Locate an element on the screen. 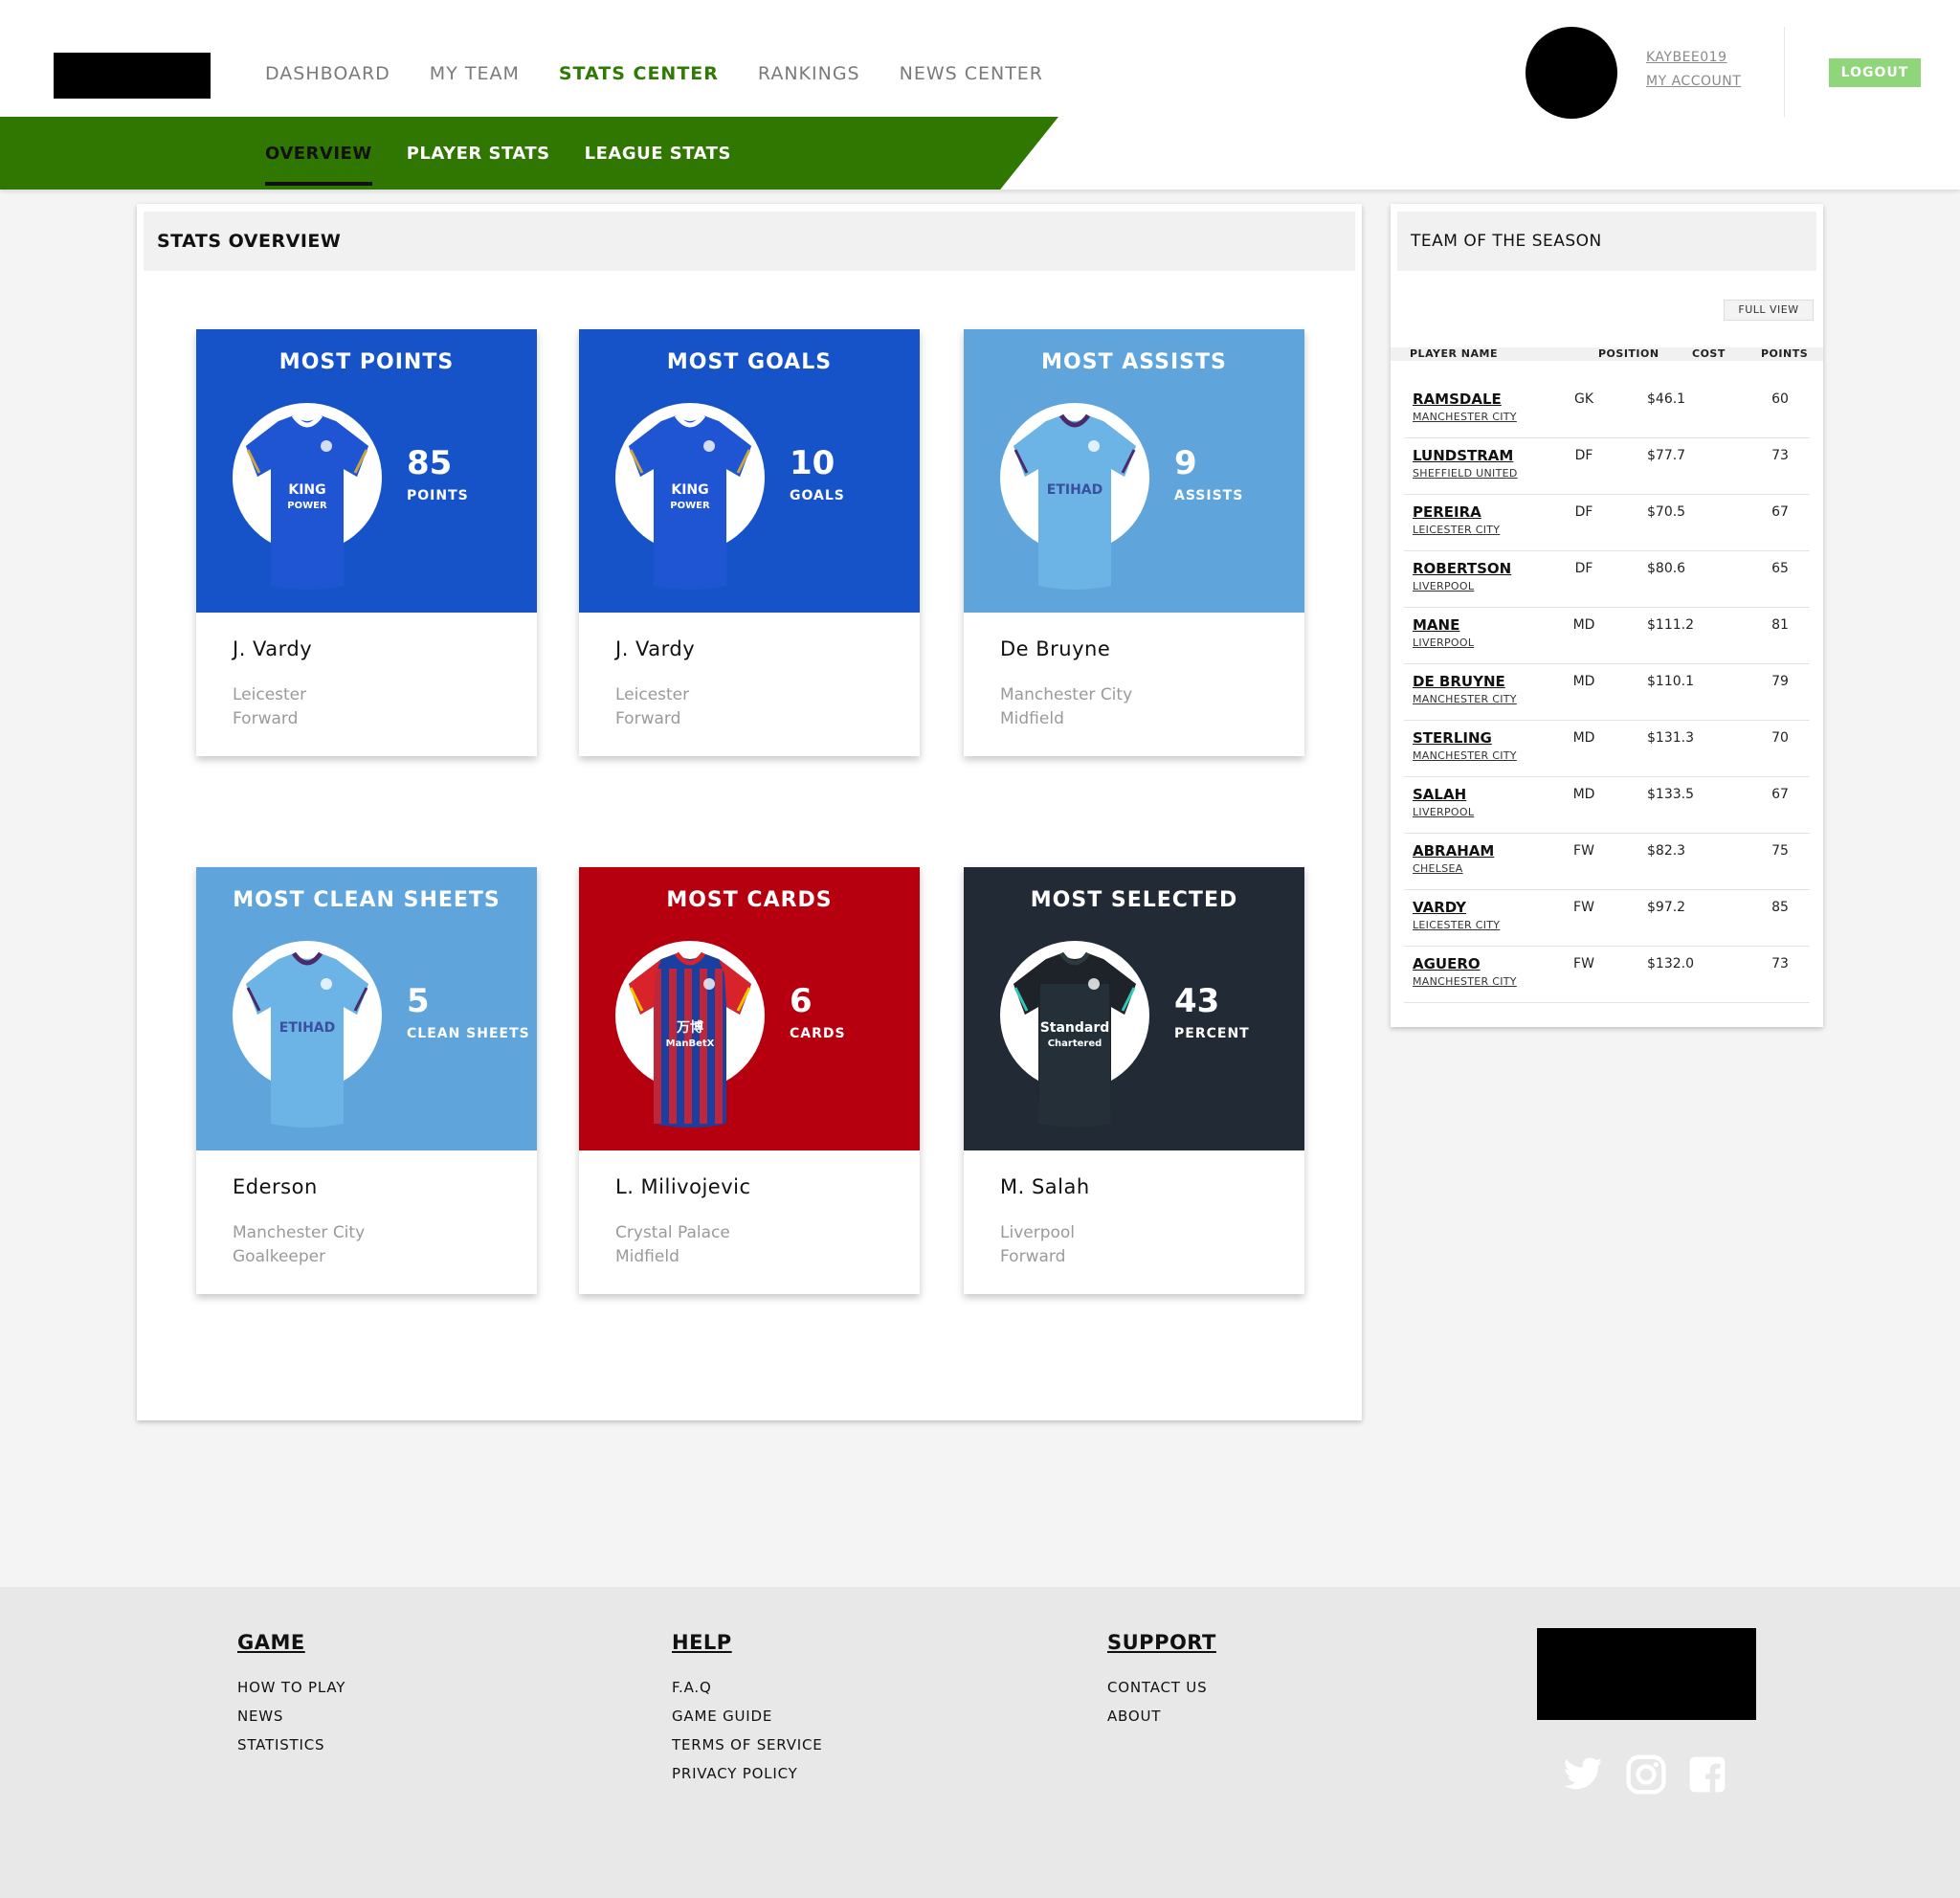 The image size is (1960, 1898). player-club-link: SHEFFIELD UNITED is located at coordinates (1465, 474).